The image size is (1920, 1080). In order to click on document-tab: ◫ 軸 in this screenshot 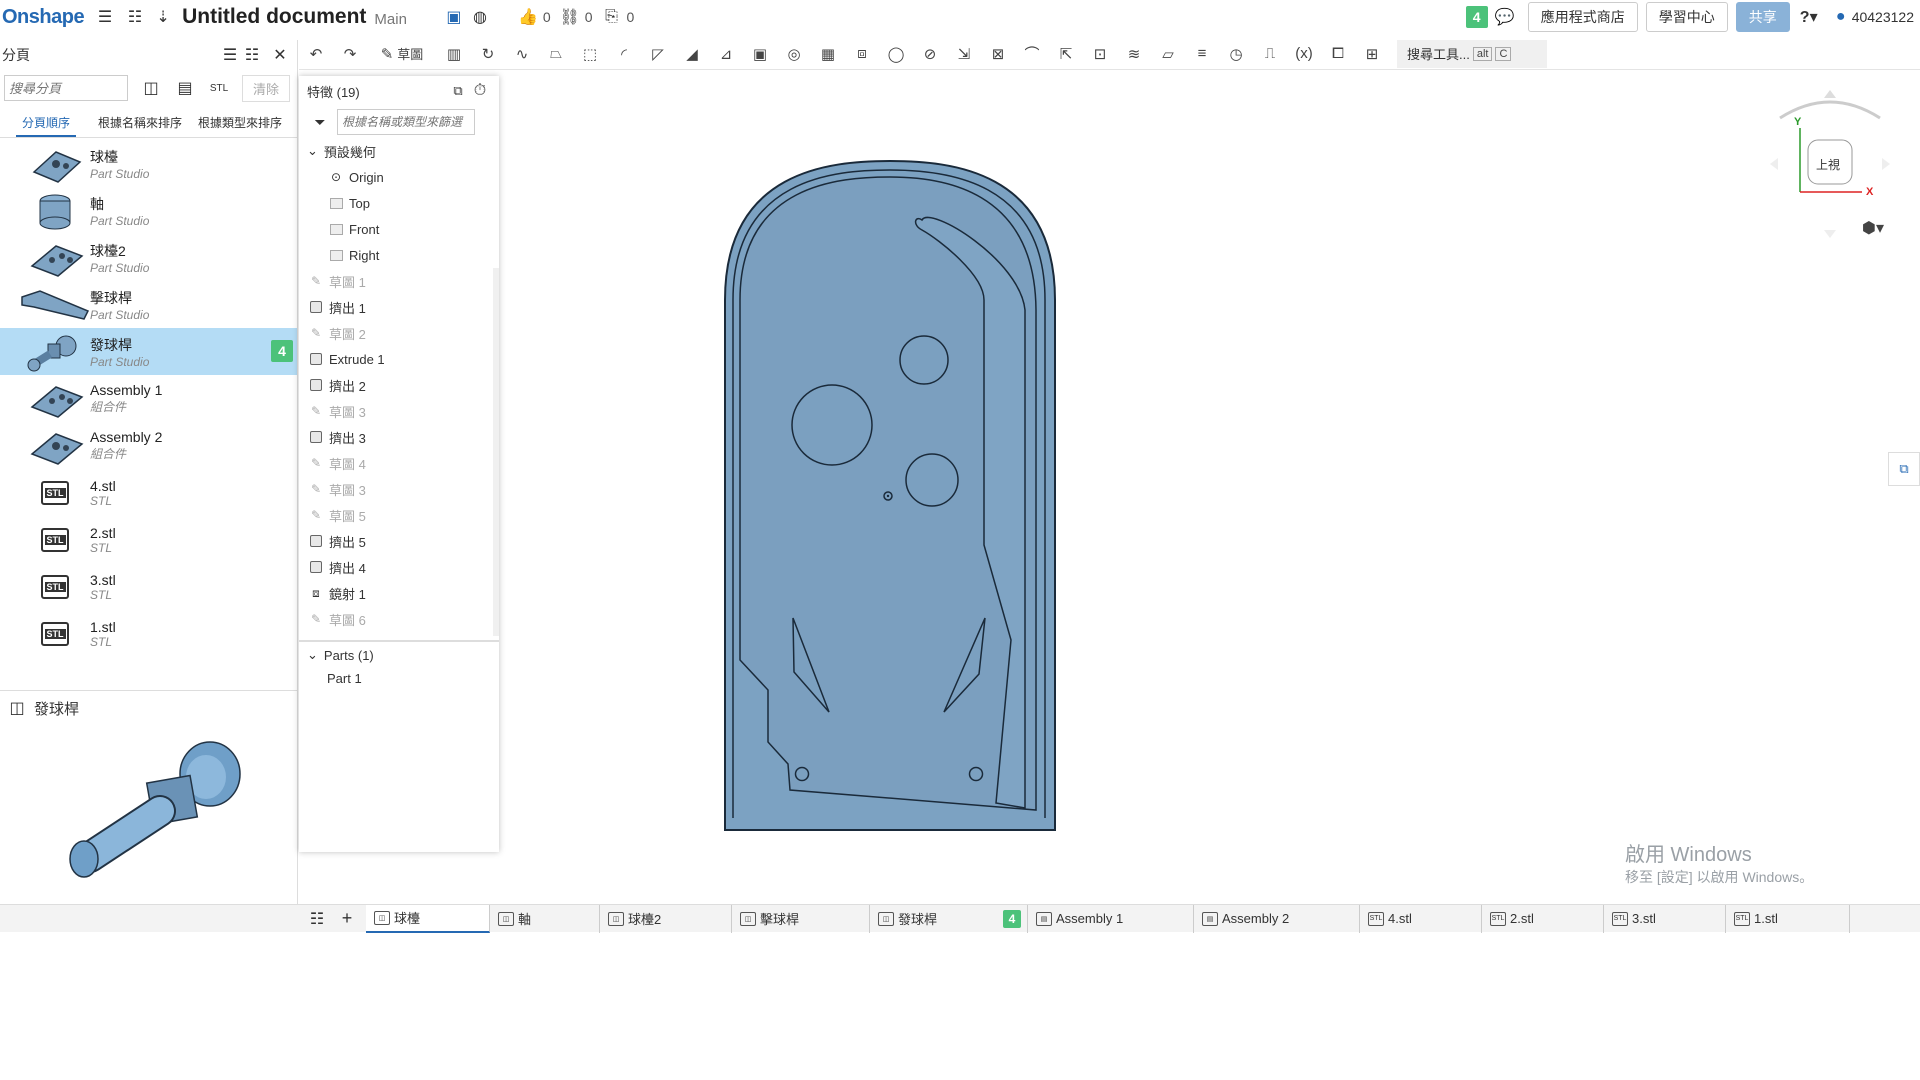, I will do `click(545, 918)`.